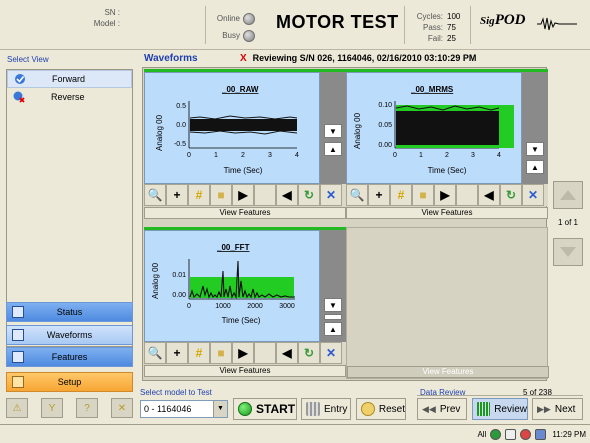 The width and height of the screenshot is (590, 443). I want to click on security-icon, so click(526, 434).